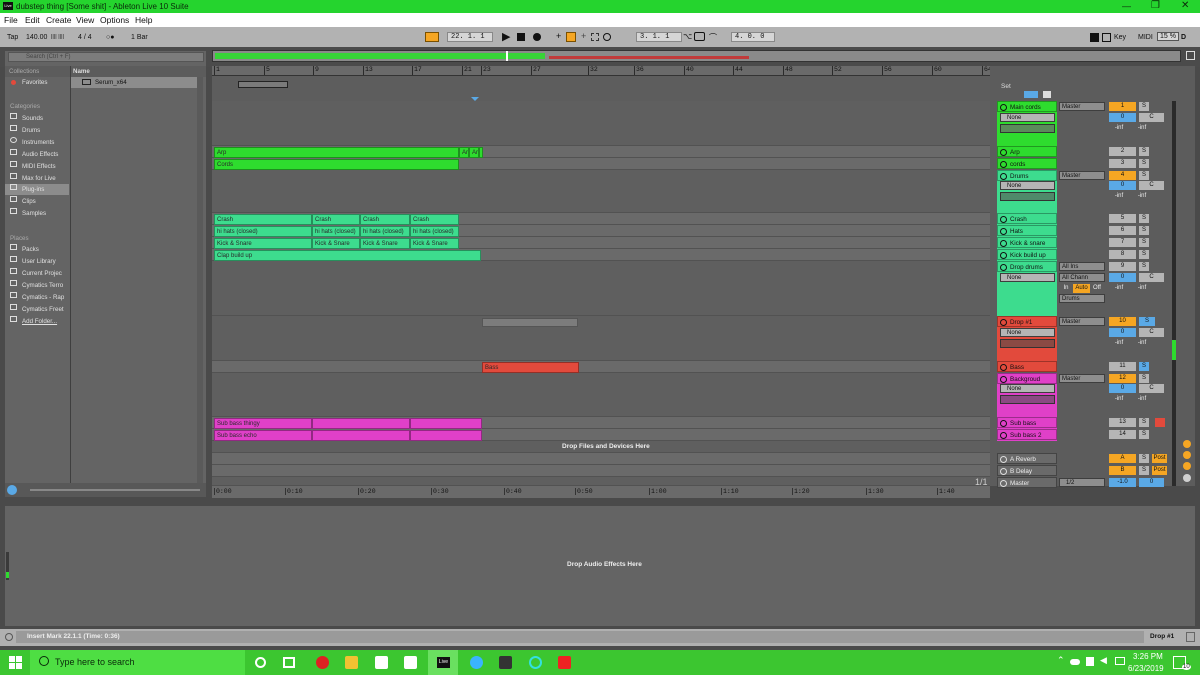  Describe the element at coordinates (1094, 37) in the screenshot. I see `draw-mode-icon` at that location.